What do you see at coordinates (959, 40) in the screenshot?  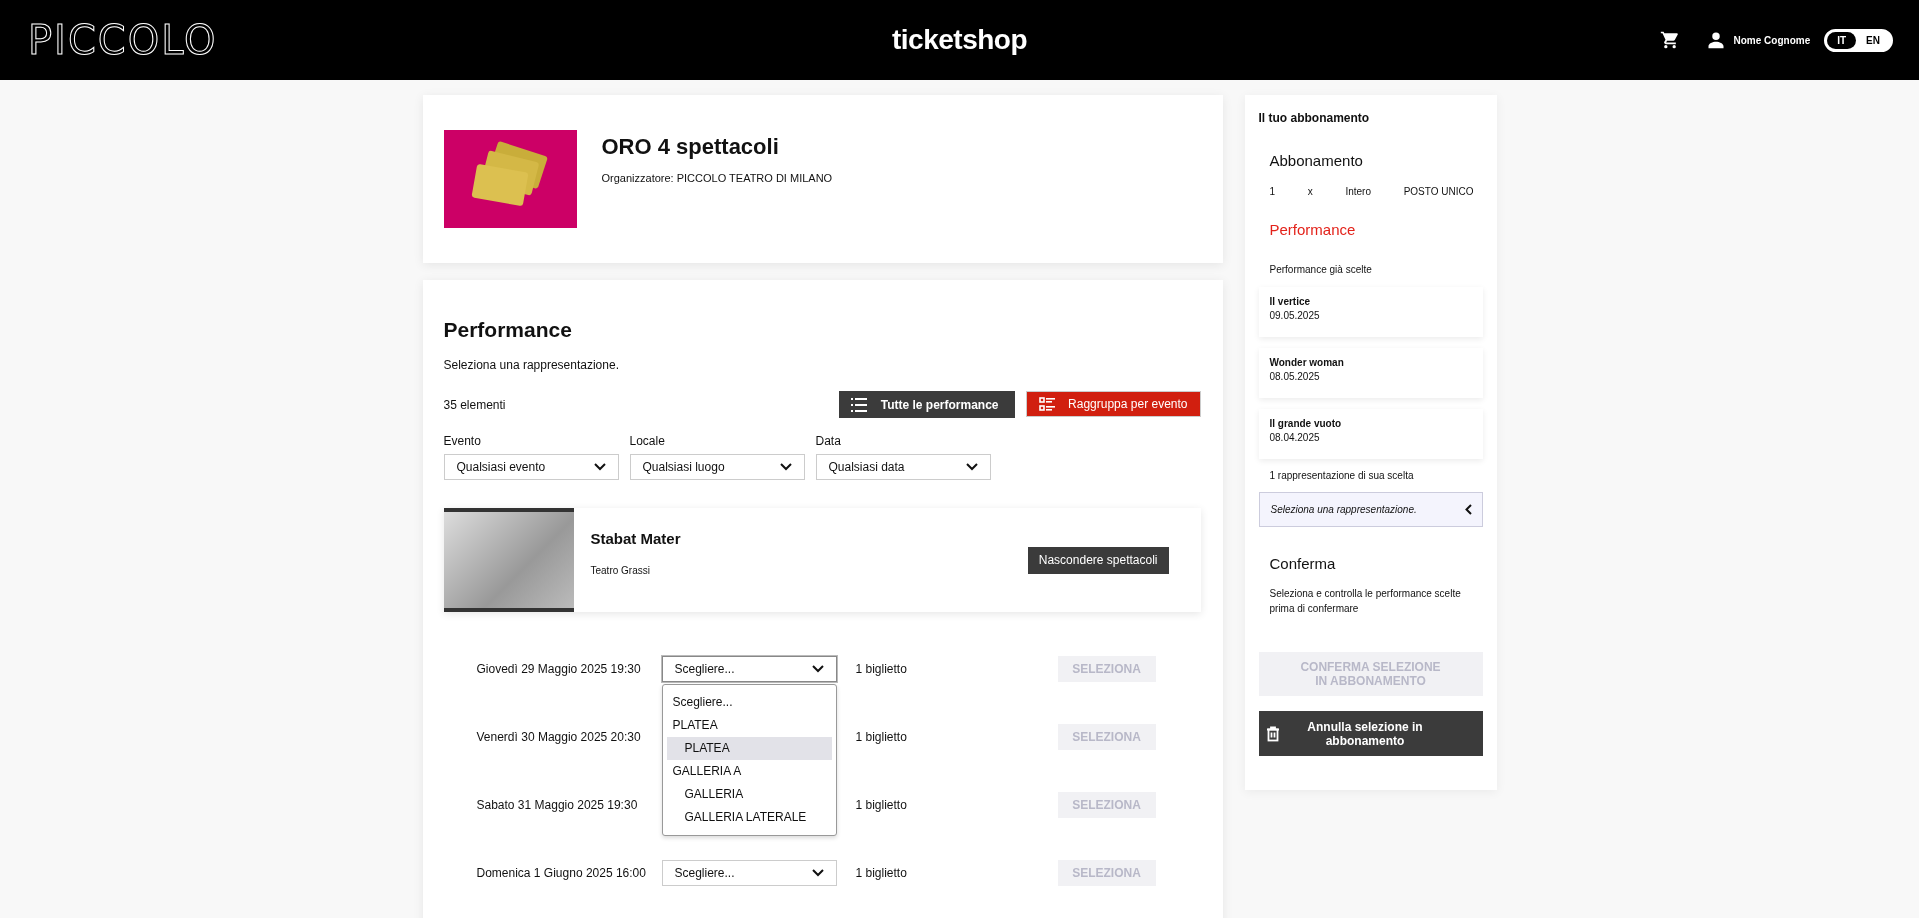 I see `site-title: ticketshop` at bounding box center [959, 40].